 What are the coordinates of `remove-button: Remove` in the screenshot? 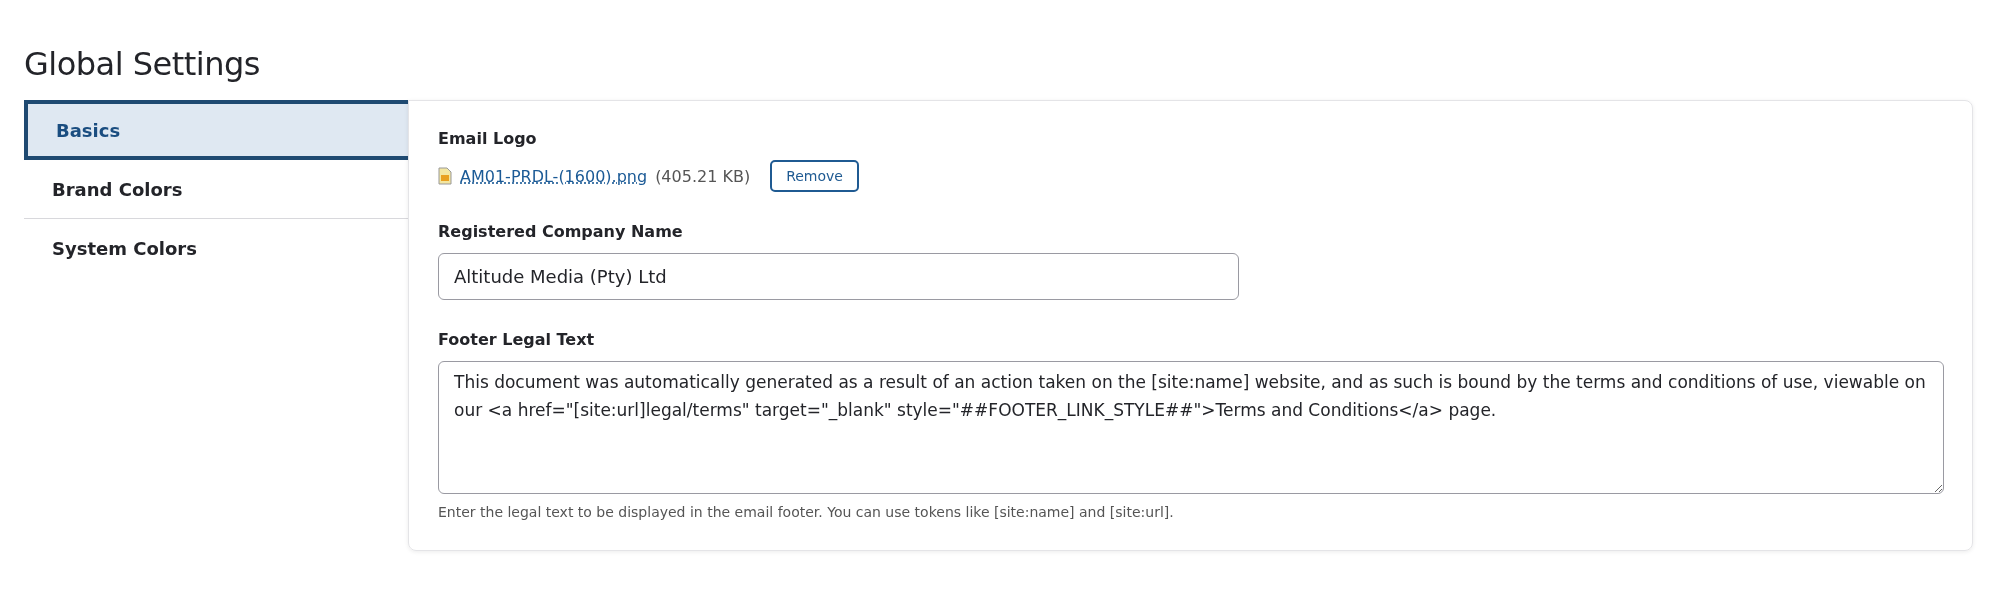 It's located at (814, 176).